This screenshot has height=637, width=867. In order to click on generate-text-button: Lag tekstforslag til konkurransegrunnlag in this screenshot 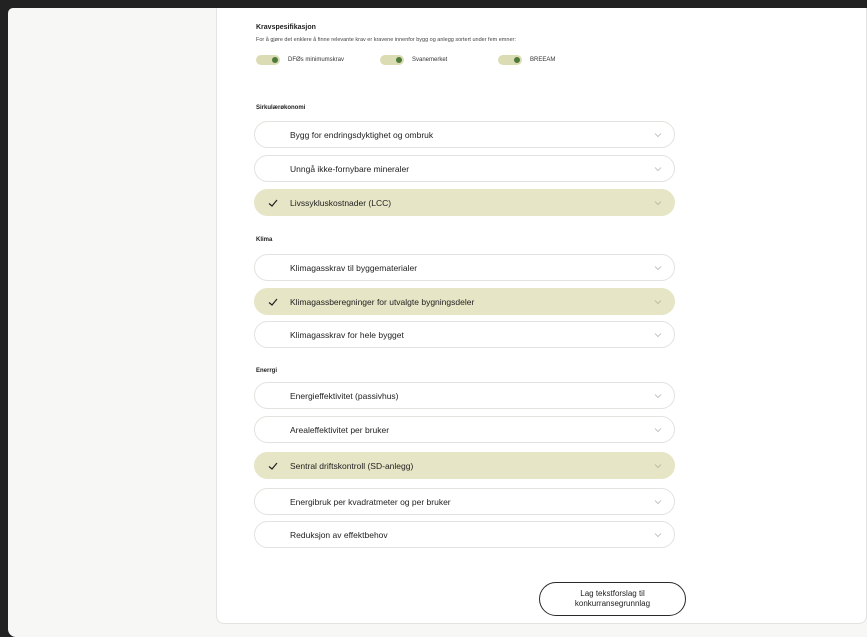, I will do `click(612, 599)`.